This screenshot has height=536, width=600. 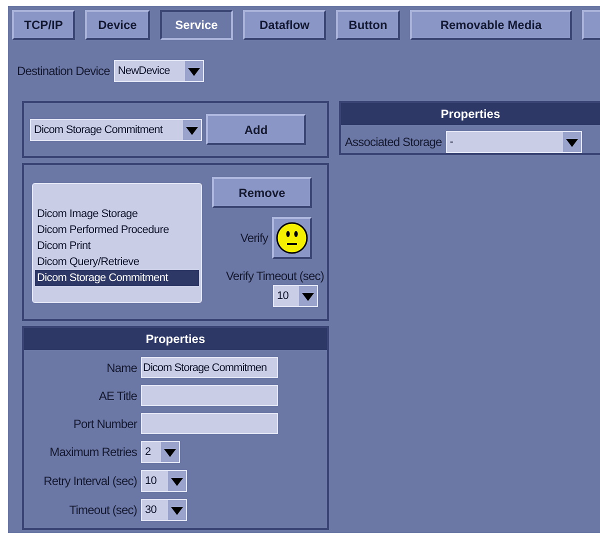 What do you see at coordinates (117, 395) in the screenshot?
I see `field-label: AE Title` at bounding box center [117, 395].